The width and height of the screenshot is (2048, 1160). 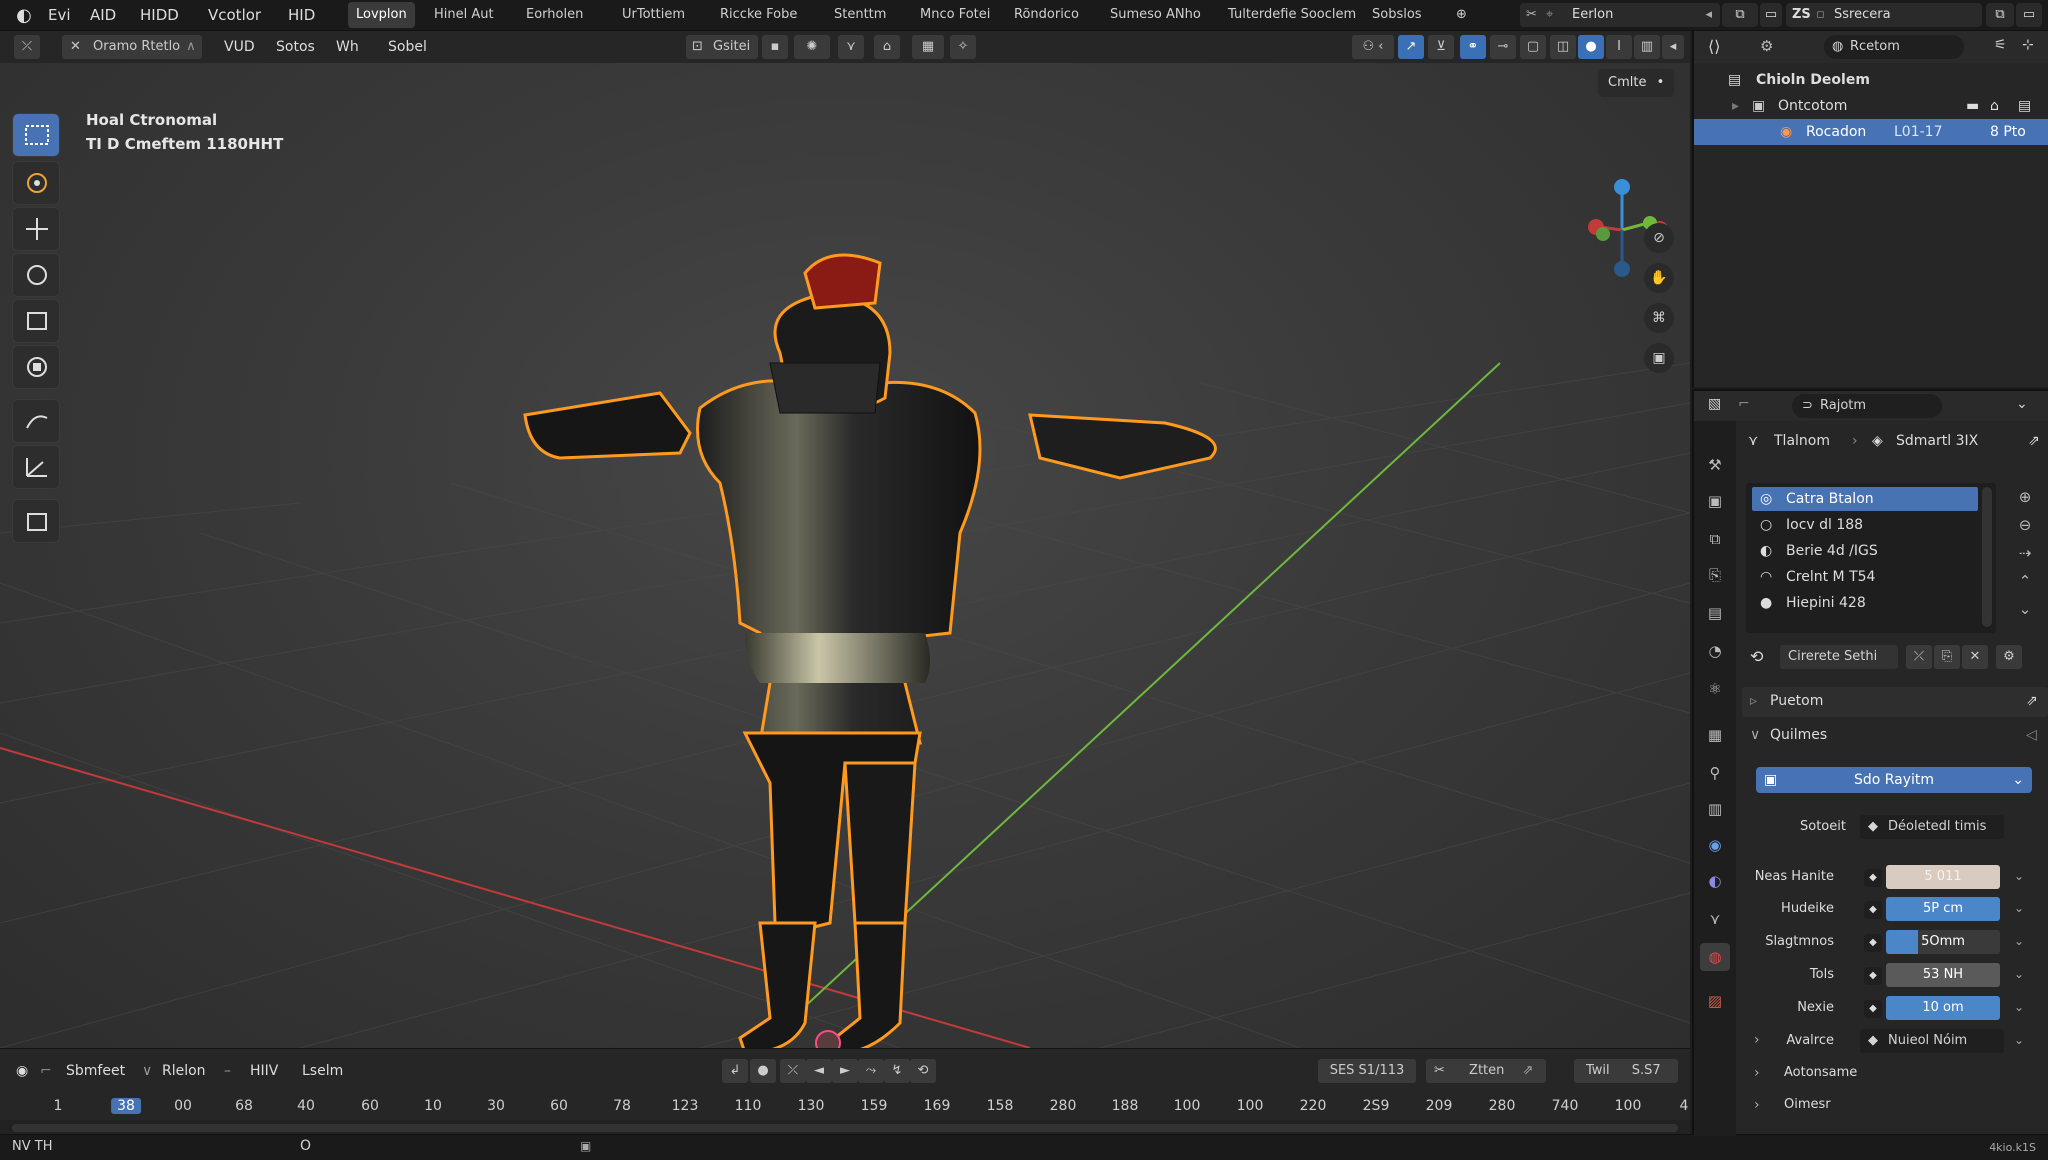 What do you see at coordinates (1894, 780) in the screenshot?
I see `shader-type-dropdown: ▣ Sdo Rayitm ⌄` at bounding box center [1894, 780].